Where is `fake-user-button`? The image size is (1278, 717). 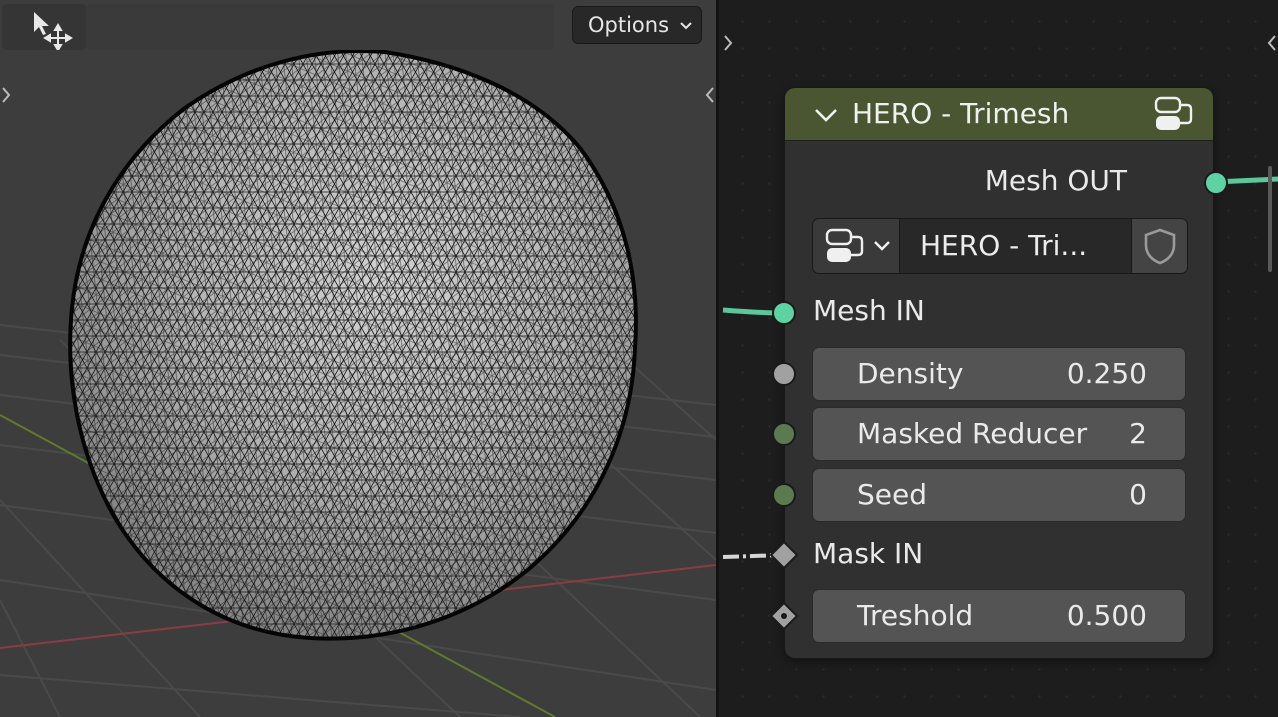
fake-user-button is located at coordinates (1159, 246).